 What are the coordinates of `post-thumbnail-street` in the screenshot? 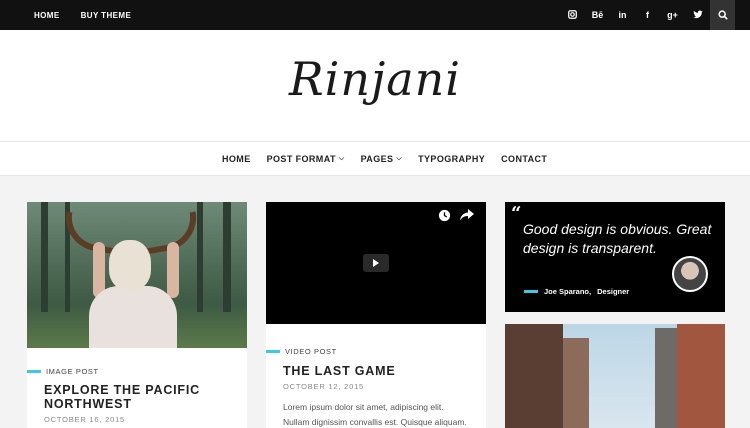 It's located at (615, 376).